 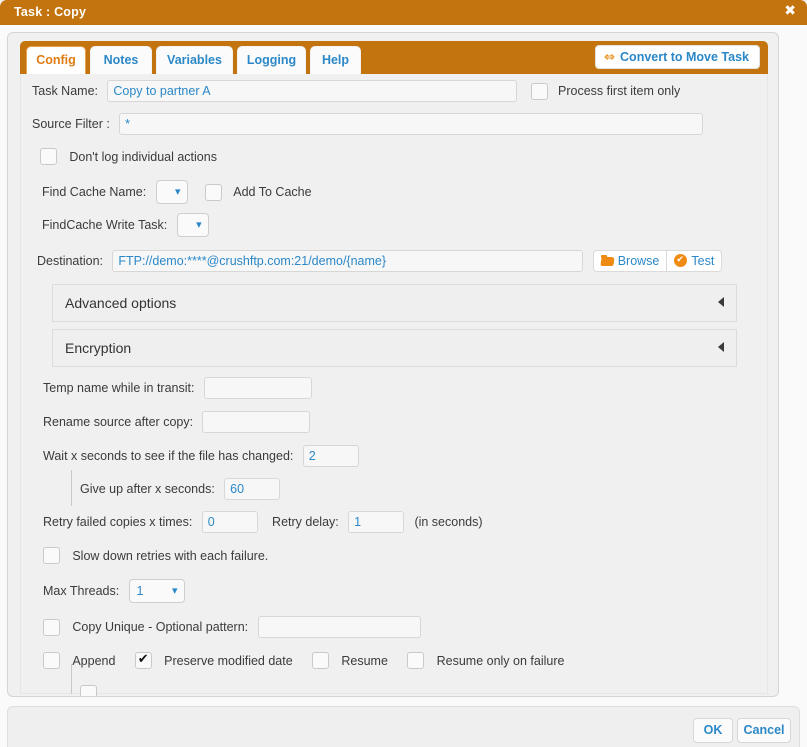 What do you see at coordinates (448, 522) in the screenshot?
I see `retry-delay-suffix: (in seconds)` at bounding box center [448, 522].